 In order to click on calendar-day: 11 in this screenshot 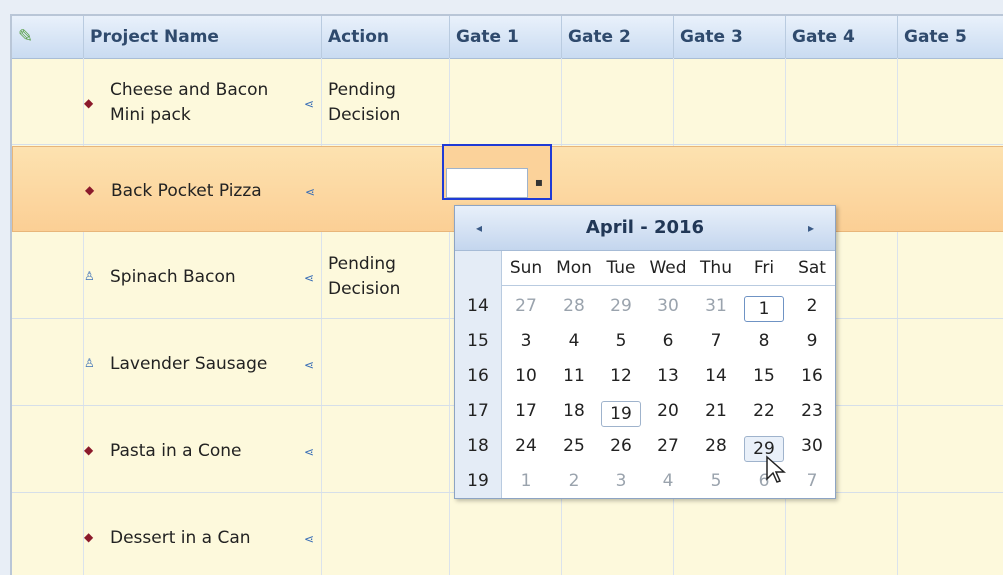, I will do `click(574, 376)`.